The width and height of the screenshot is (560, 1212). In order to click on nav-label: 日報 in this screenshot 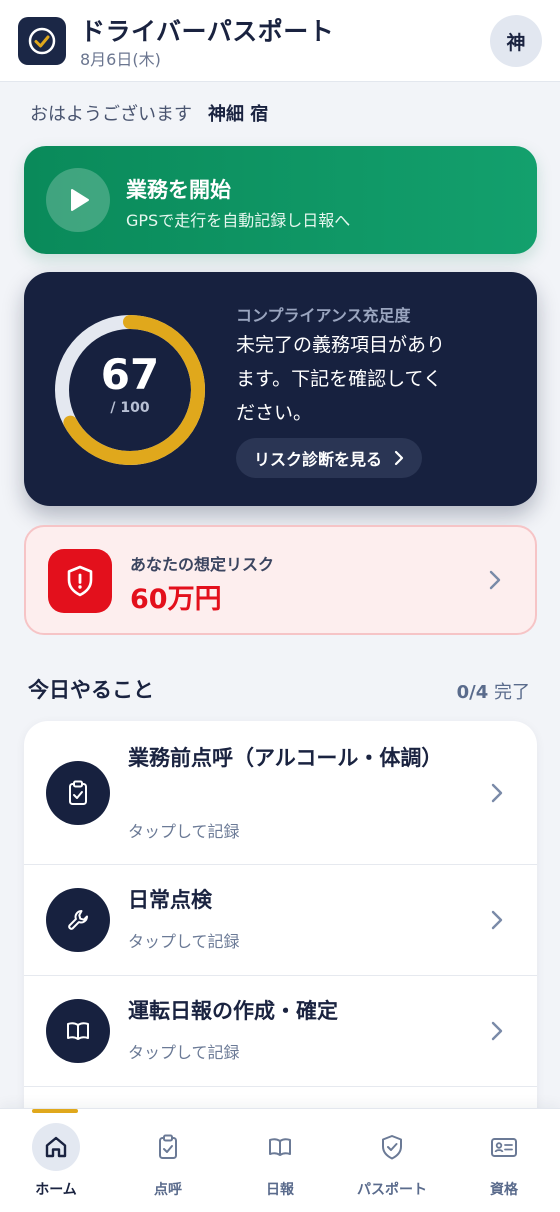, I will do `click(280, 1190)`.